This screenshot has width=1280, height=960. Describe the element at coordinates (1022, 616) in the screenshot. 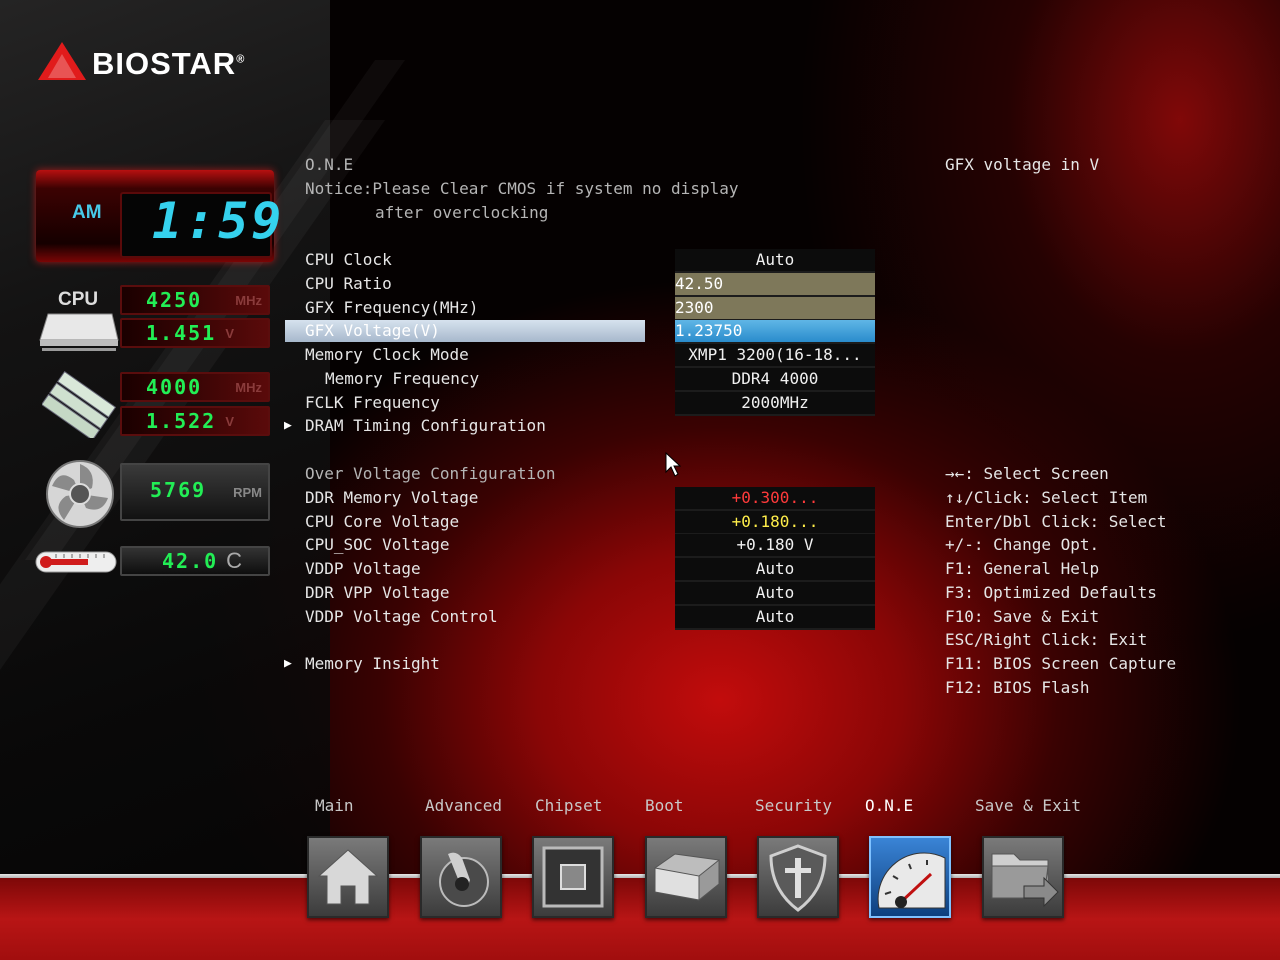

I see `help-key-save-exit: F10: Save & Exit` at that location.